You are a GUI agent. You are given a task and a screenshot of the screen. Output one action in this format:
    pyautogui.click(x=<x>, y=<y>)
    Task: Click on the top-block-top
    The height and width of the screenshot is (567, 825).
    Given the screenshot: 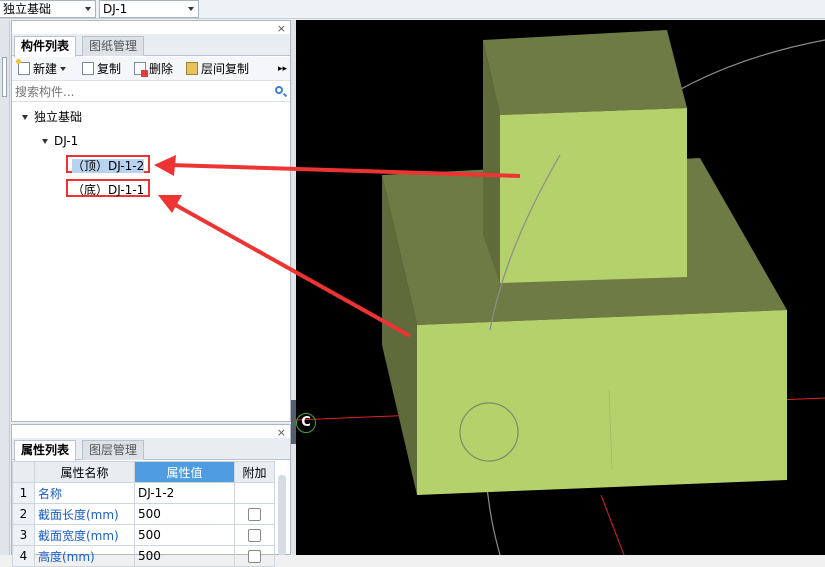 What is the action you would take?
    pyautogui.click(x=585, y=72)
    